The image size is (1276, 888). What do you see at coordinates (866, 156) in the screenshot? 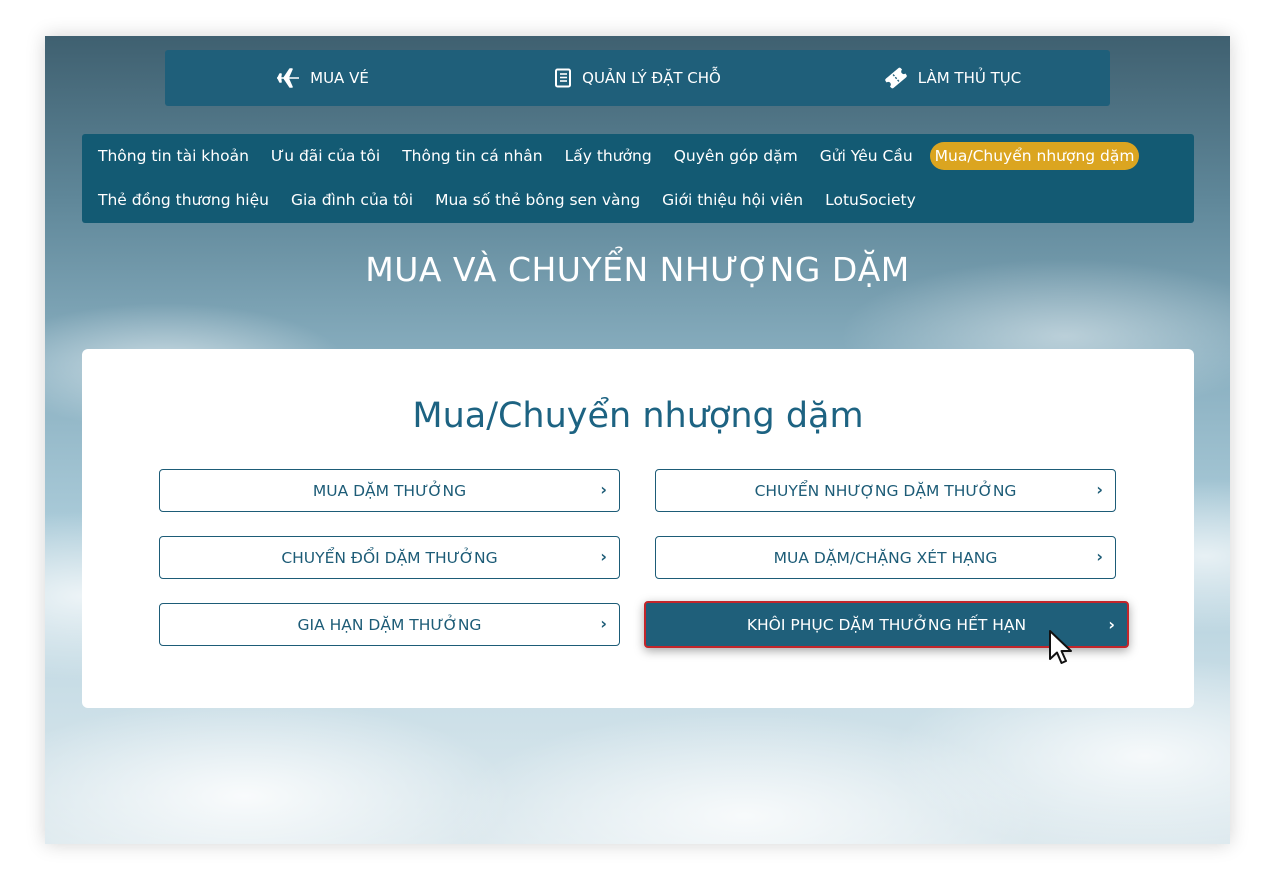
I see `sub-nav-send-request: Gửi Yêu Cầu` at bounding box center [866, 156].